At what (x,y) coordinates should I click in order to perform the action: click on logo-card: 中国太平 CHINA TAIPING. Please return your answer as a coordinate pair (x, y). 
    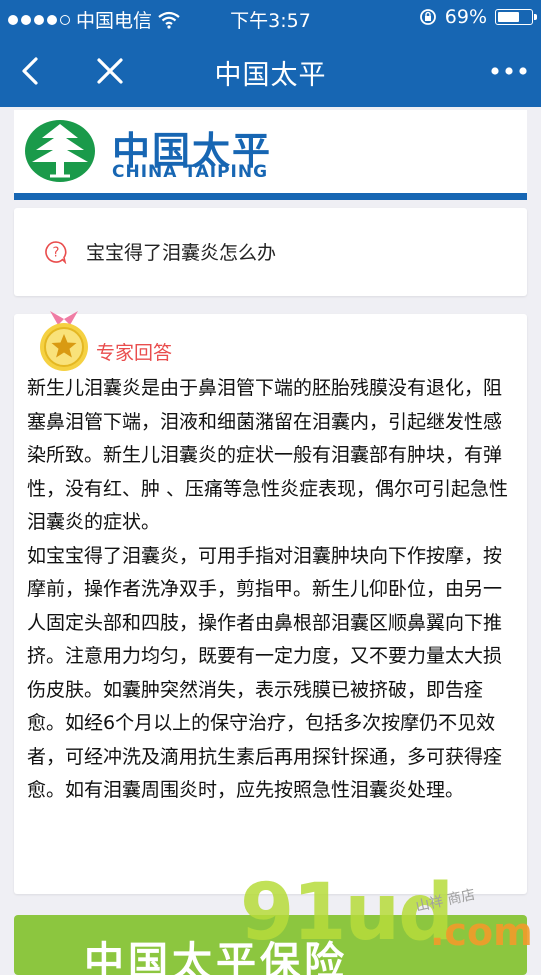
    Looking at the image, I should click on (270, 155).